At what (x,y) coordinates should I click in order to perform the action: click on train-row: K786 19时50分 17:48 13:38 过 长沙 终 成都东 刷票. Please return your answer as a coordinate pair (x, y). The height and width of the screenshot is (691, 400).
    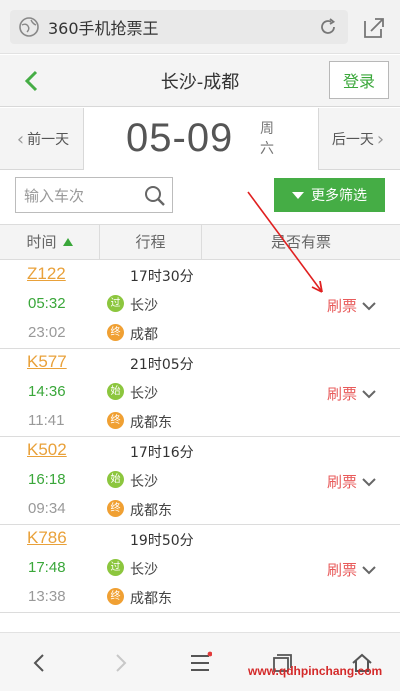
    Looking at the image, I should click on (200, 569).